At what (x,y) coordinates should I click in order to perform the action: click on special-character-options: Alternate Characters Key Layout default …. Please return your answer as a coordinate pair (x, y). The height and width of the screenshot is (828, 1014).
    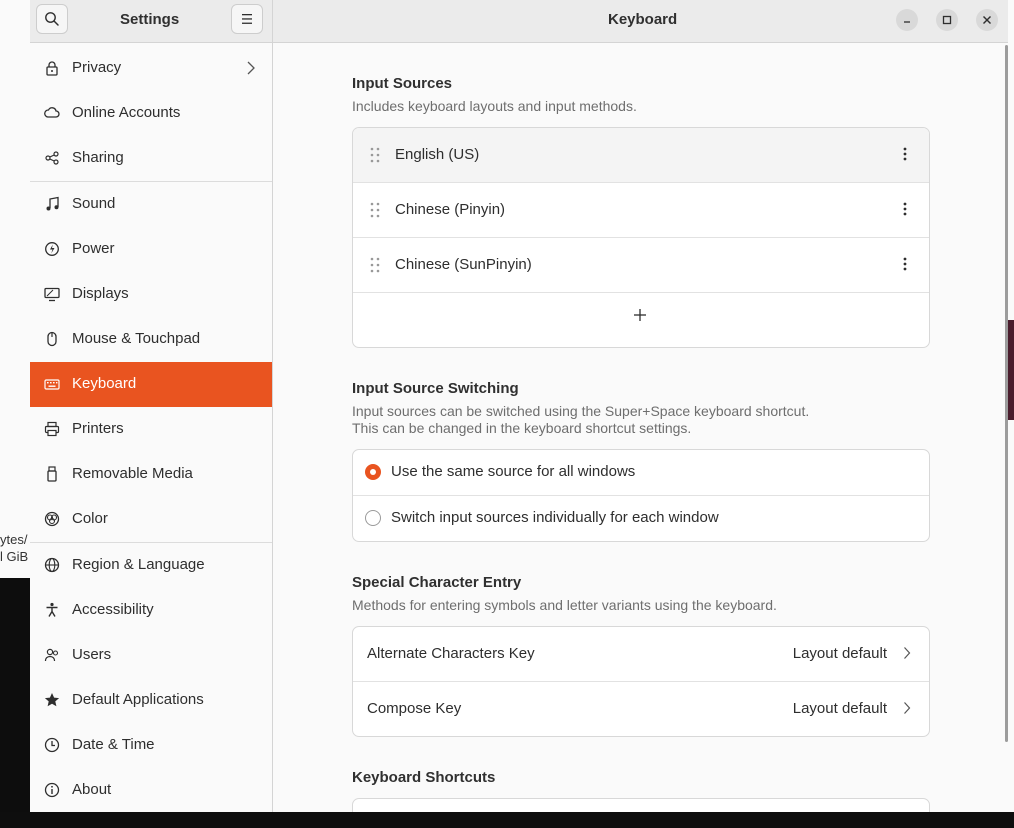
    Looking at the image, I should click on (641, 681).